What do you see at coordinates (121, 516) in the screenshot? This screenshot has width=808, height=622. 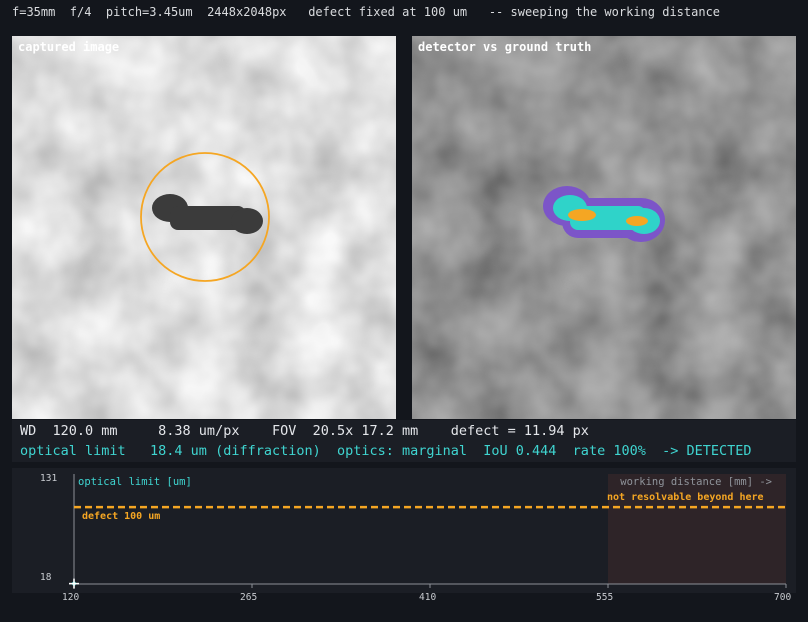 I see `defect-reference-label: defect 100 um` at bounding box center [121, 516].